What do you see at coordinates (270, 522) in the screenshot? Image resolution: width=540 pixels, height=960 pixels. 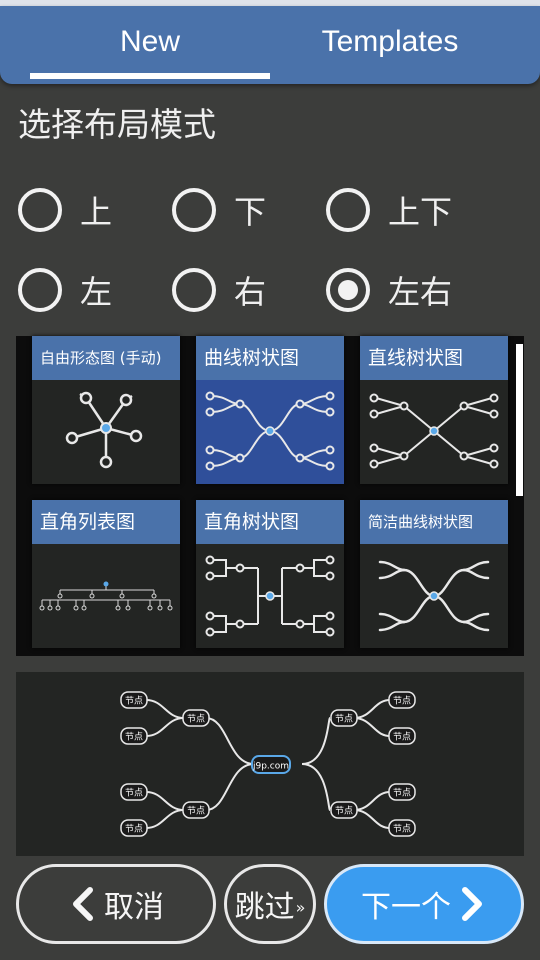 I see `card-title: 直角树状图` at bounding box center [270, 522].